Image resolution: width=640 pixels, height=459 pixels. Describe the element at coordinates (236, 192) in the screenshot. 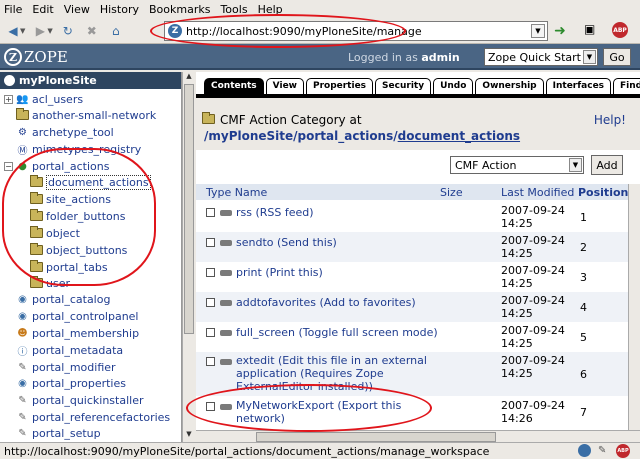

I see `col-type-name: Type Name` at that location.